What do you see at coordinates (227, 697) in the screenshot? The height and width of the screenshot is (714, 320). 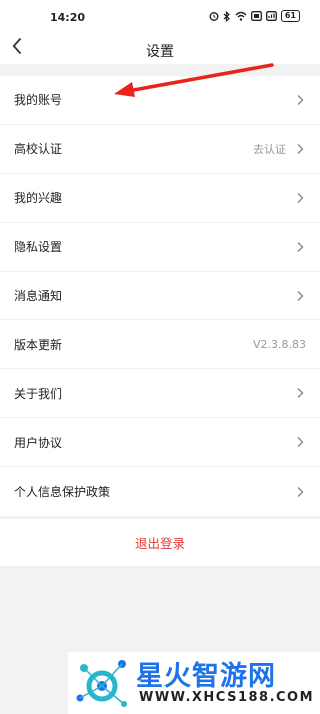 I see `watermark-url: WWW.XHCS188.COM` at bounding box center [227, 697].